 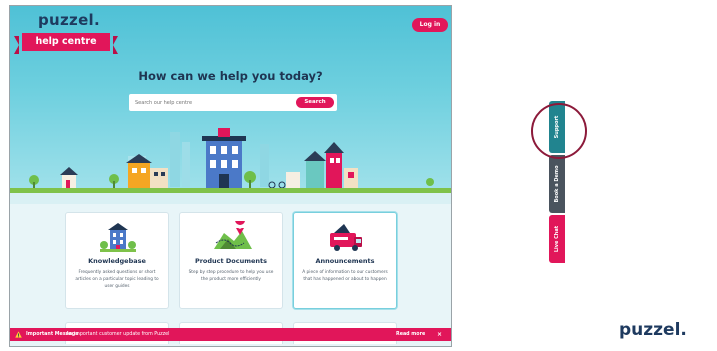 I want to click on search-bar: Search, so click(x=233, y=102).